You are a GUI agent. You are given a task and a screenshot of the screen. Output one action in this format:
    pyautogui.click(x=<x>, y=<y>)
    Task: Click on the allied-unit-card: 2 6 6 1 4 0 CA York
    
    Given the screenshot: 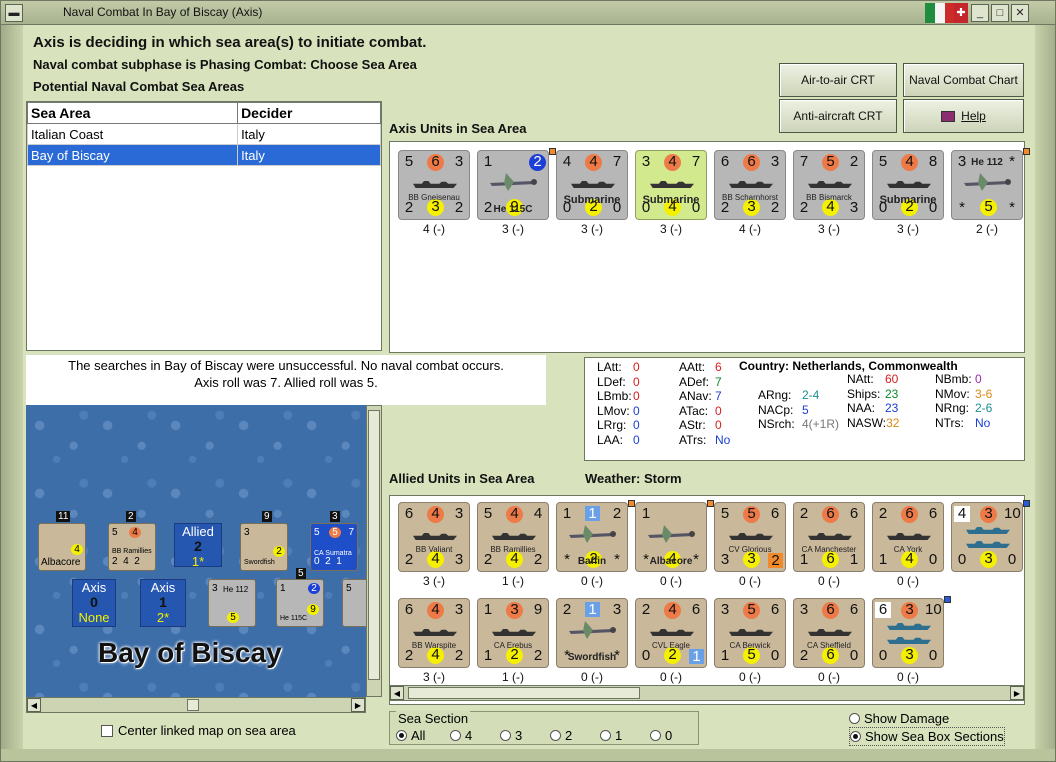 What is the action you would take?
    pyautogui.click(x=908, y=537)
    